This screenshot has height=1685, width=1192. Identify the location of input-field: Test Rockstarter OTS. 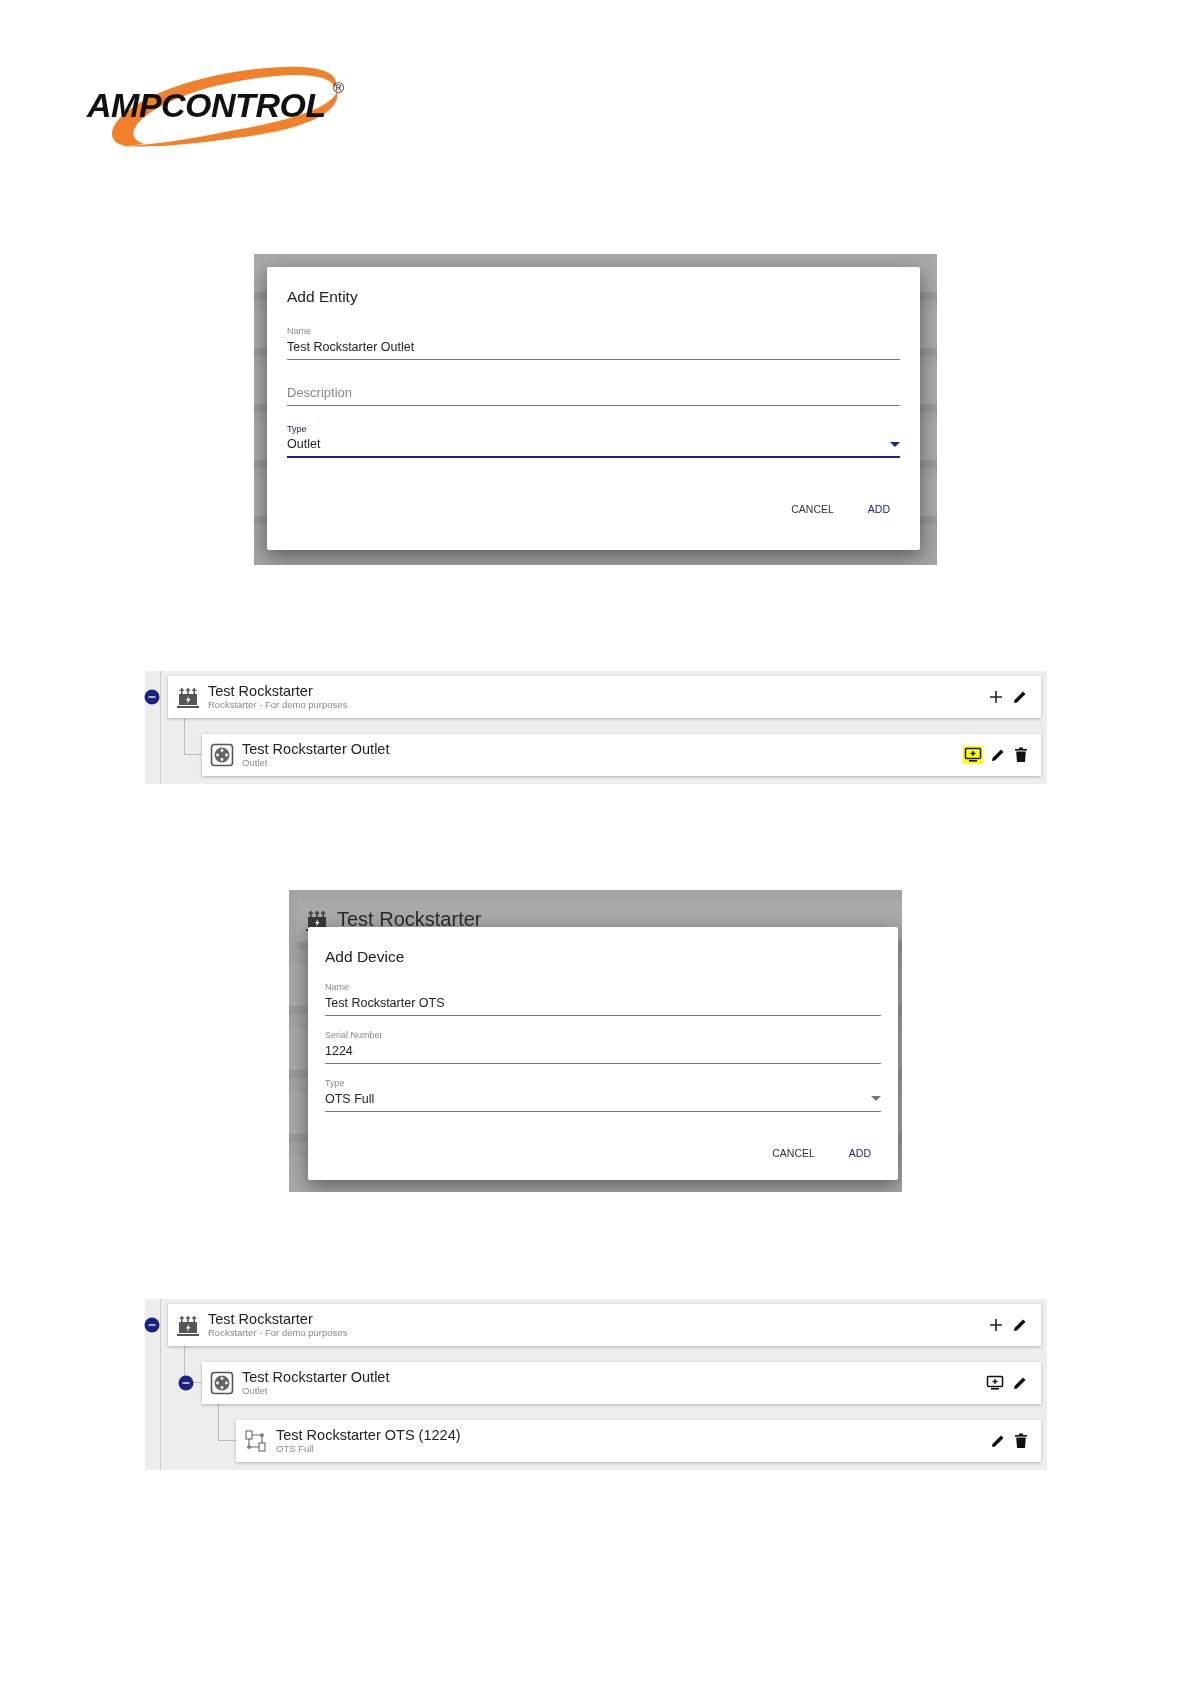
(603, 1005).